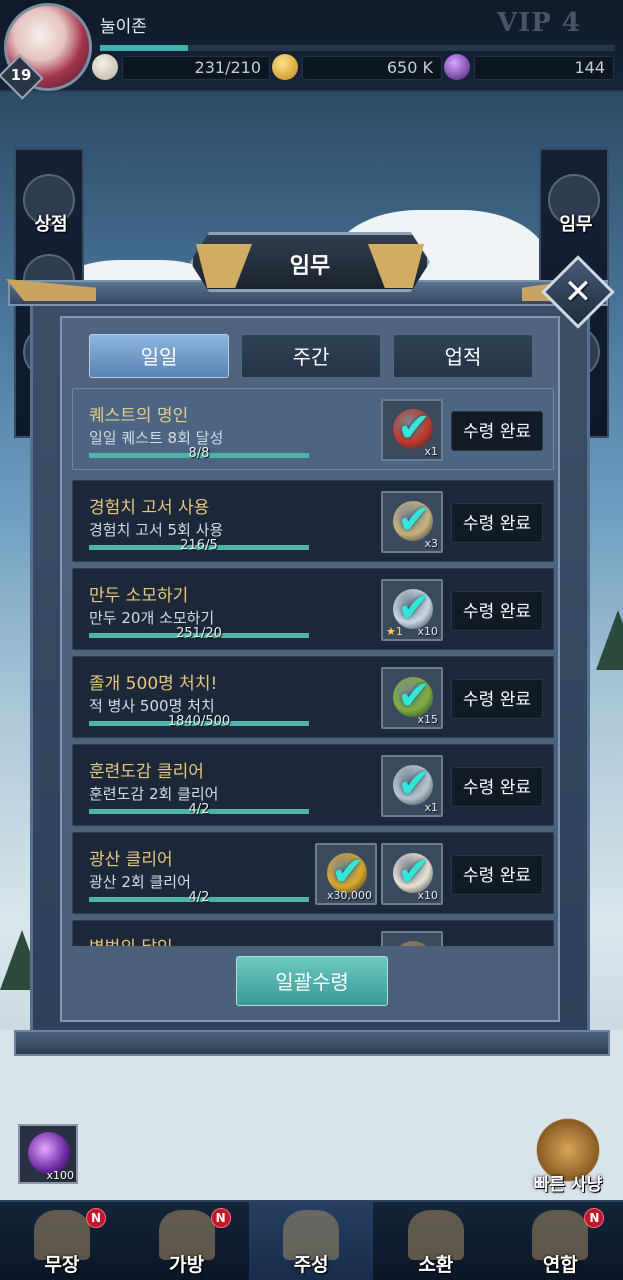  Describe the element at coordinates (313, 609) in the screenshot. I see `quest-row: 만두 소모하기 만두 20개 소모하기 251/20 ✔ x10 ★1 수령 완료` at that location.